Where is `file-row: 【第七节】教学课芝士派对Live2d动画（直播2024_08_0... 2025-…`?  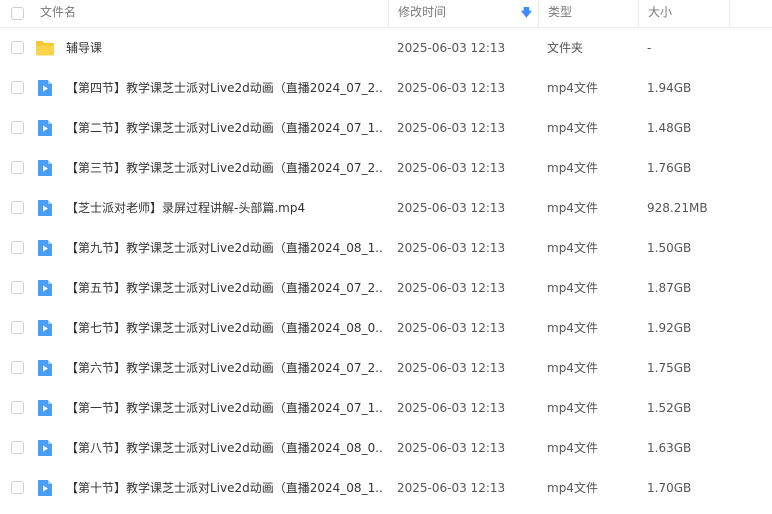
file-row: 【第七节】教学课芝士派对Live2d动画（直播2024_08_0... 2025-… is located at coordinates (386, 328).